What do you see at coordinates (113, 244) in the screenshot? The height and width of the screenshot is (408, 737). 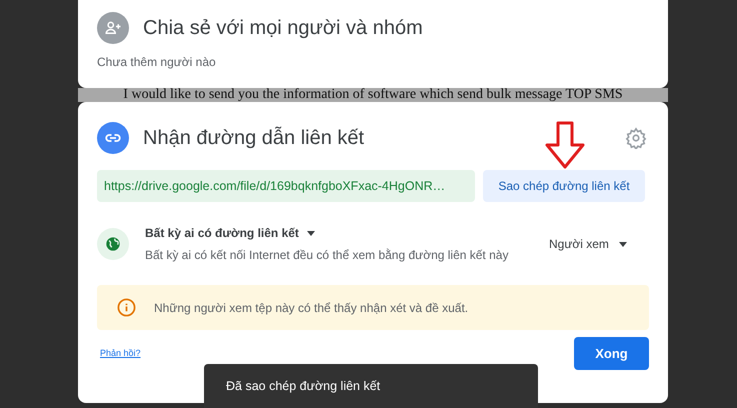 I see `globe-icon` at bounding box center [113, 244].